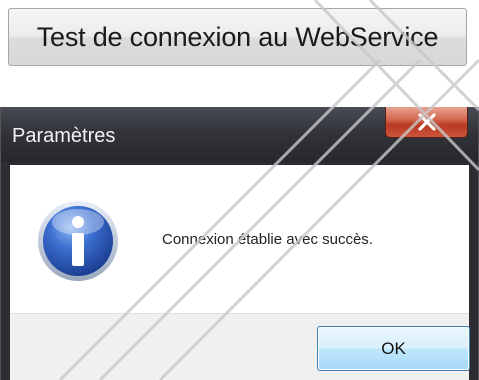 The height and width of the screenshot is (380, 479). I want to click on dialog-message: Connexion établie avec succès., so click(267, 239).